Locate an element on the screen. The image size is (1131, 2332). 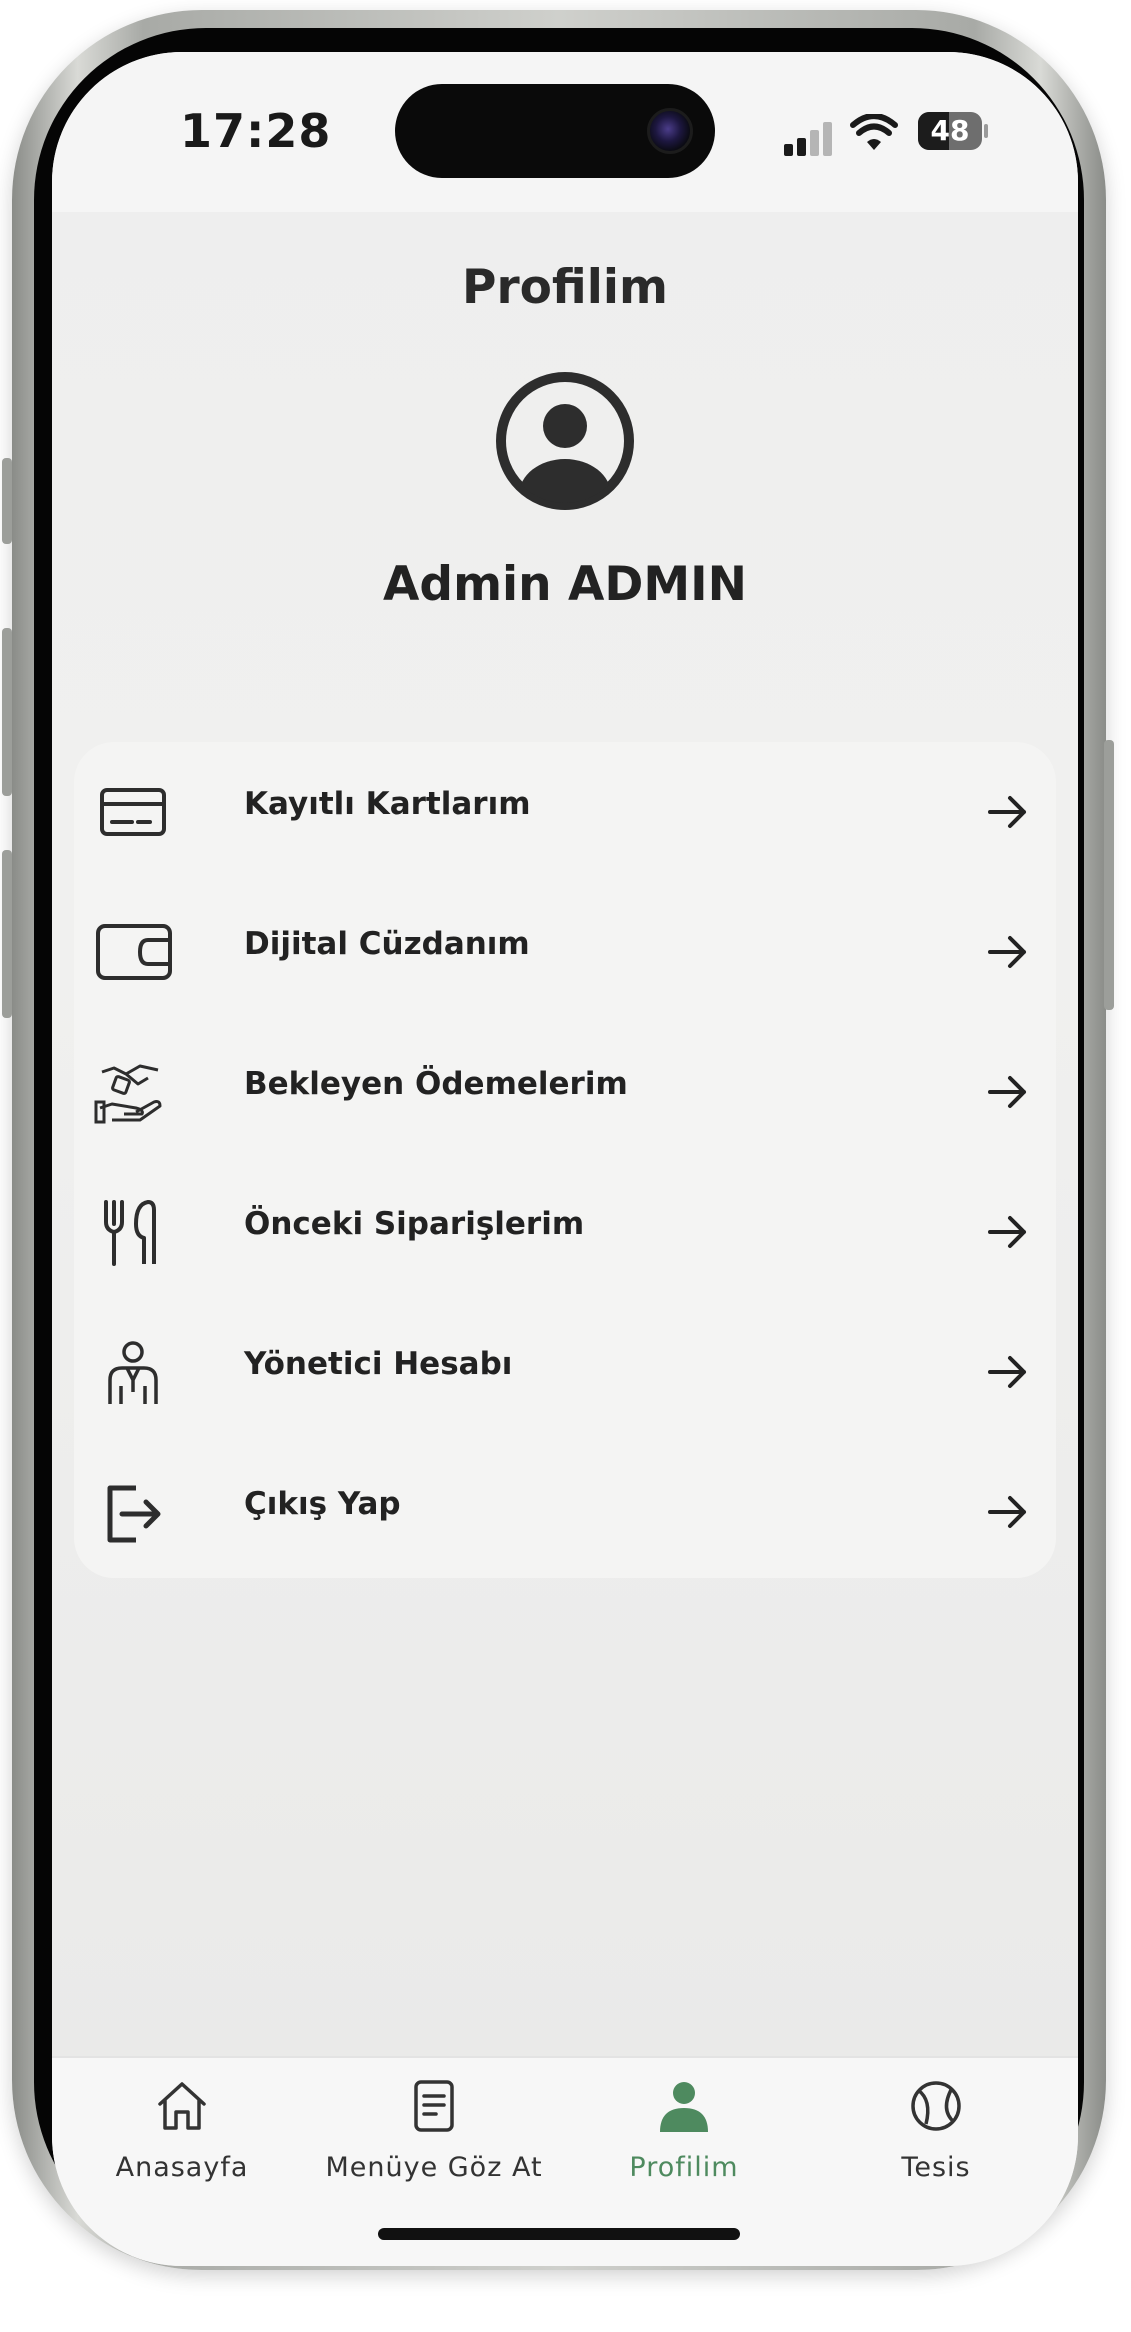
nav-item-home: Anasayfa is located at coordinates (182, 2128).